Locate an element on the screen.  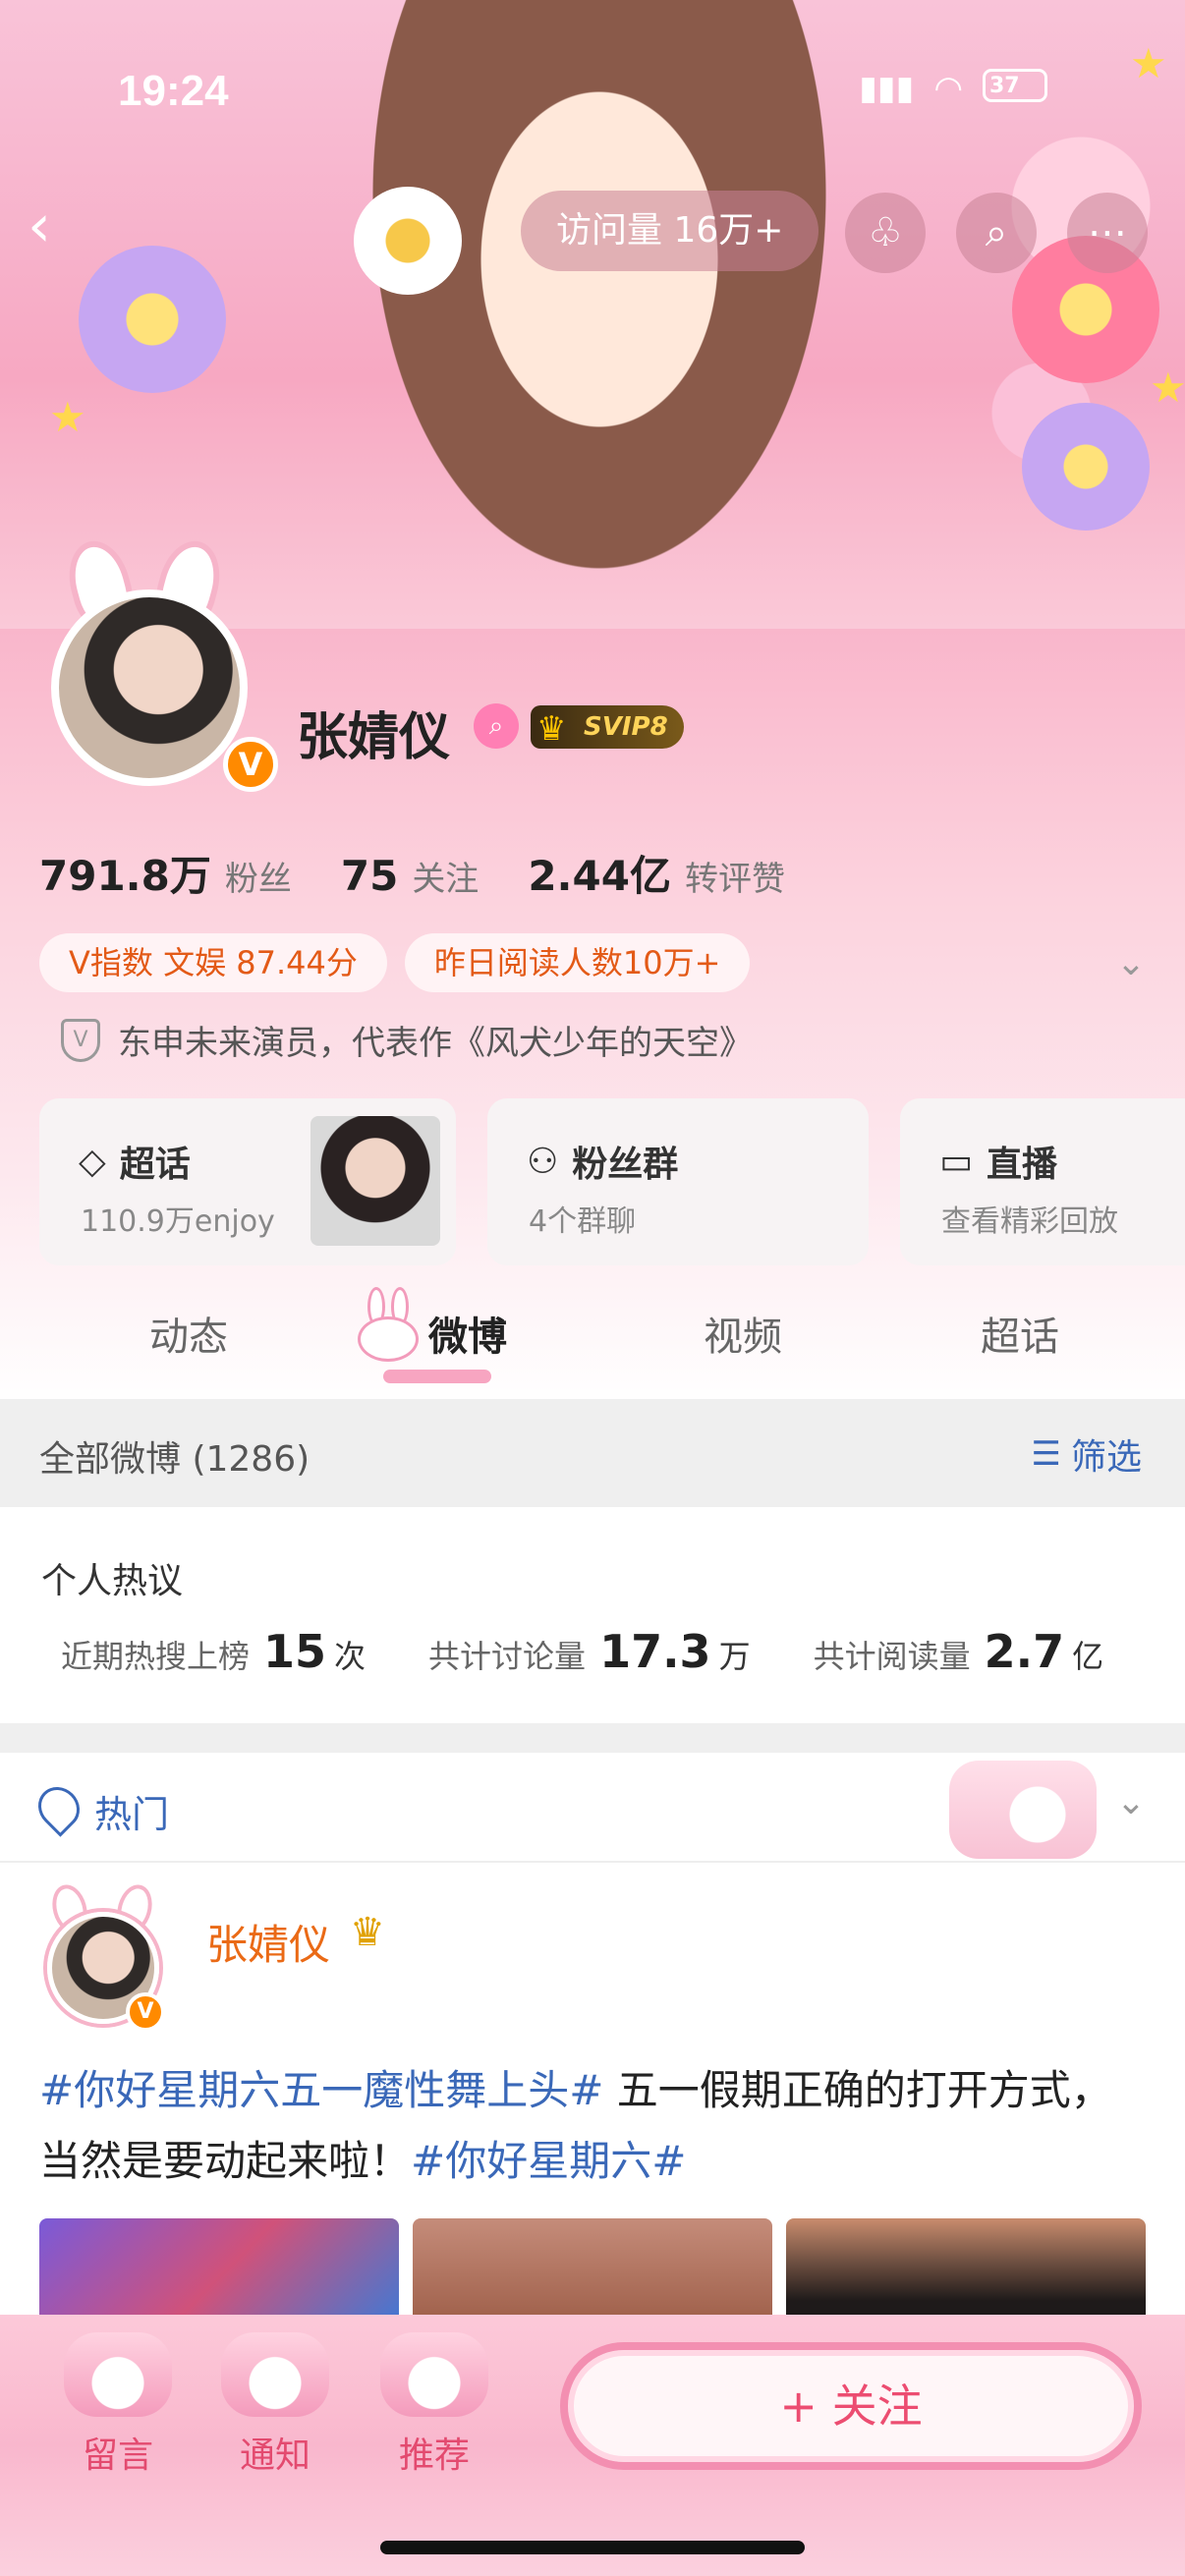
search-badge-icon: ⌕ is located at coordinates (497, 726).